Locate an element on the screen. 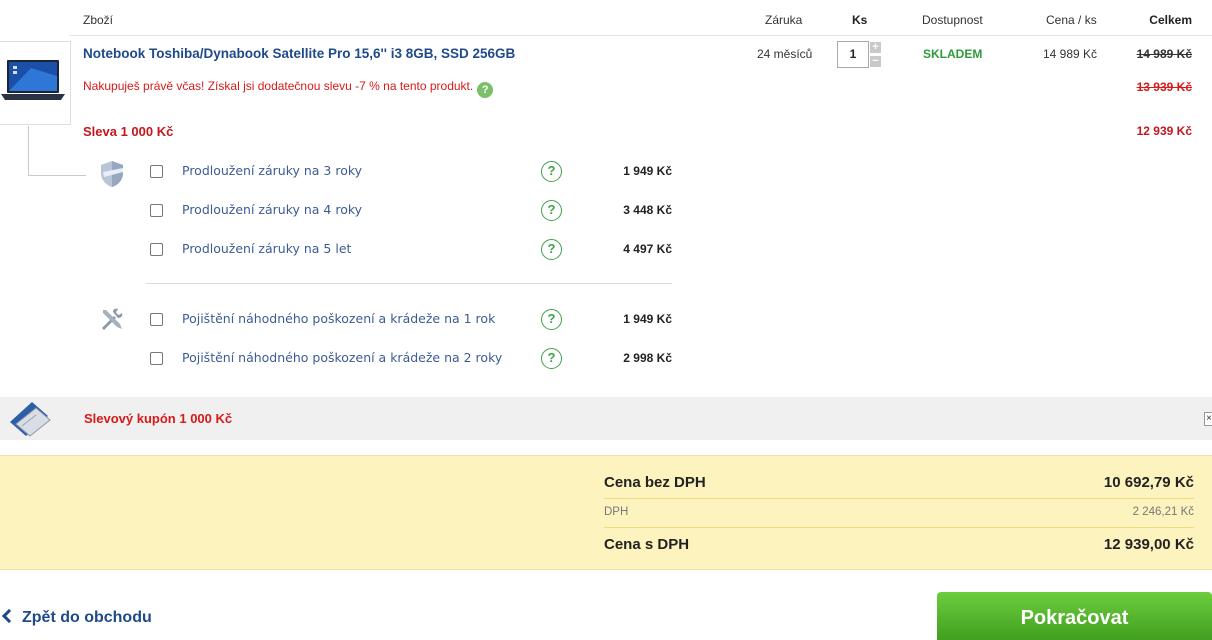  warranty-option-price: 3 448 Kč is located at coordinates (647, 210).